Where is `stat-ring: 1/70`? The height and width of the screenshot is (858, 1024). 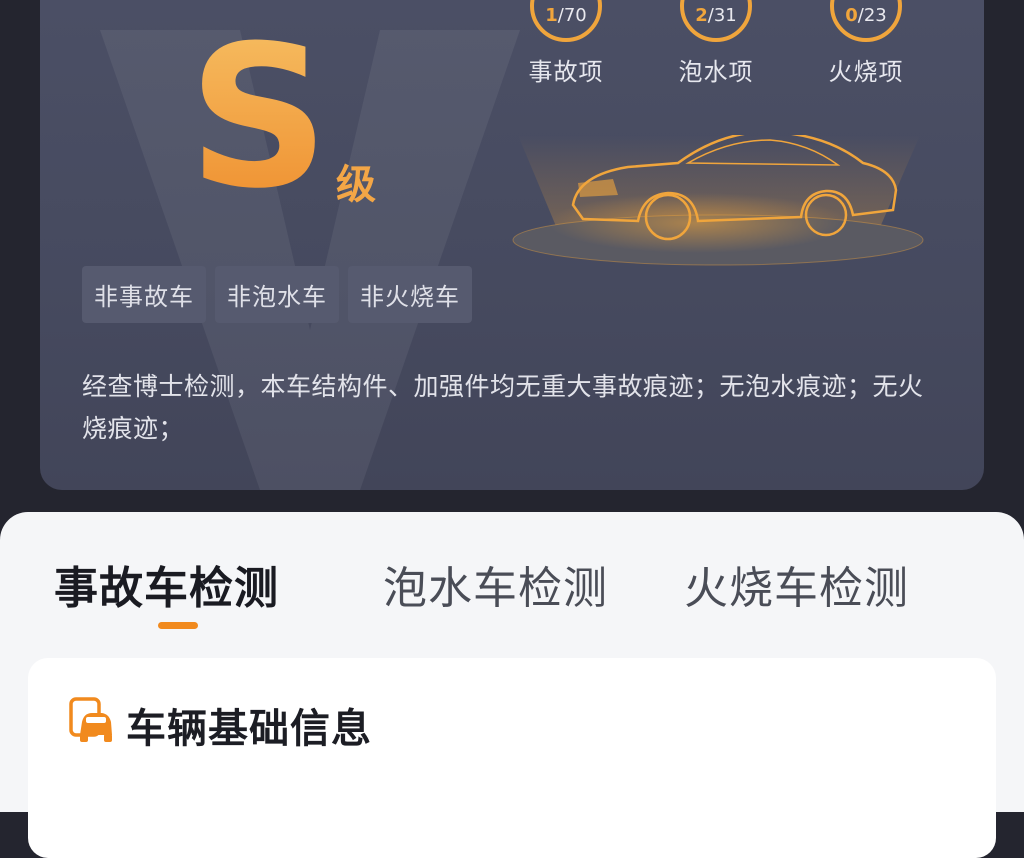
stat-ring: 1/70 is located at coordinates (566, 21).